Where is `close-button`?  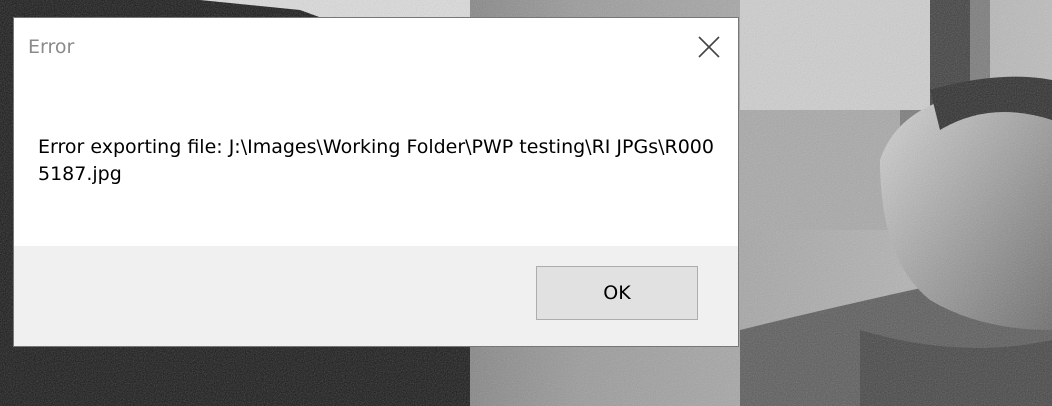
close-button is located at coordinates (709, 47).